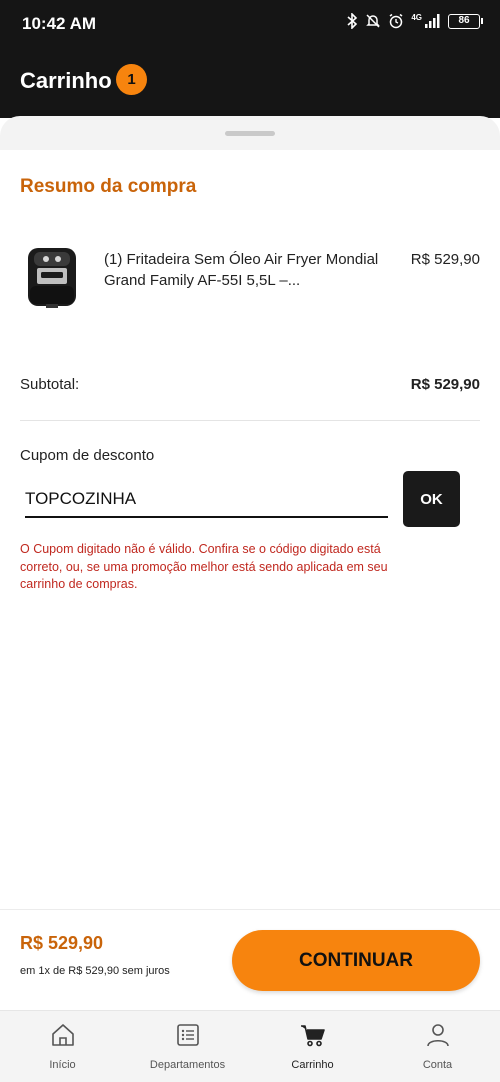  I want to click on nav-item-inicio: Início, so click(62, 1046).